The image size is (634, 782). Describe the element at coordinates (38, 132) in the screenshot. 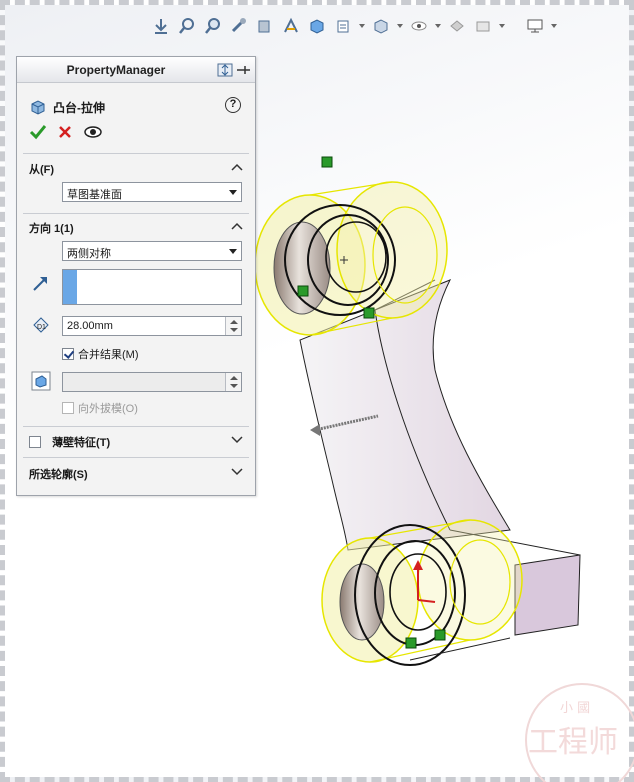

I see `check-icon` at that location.